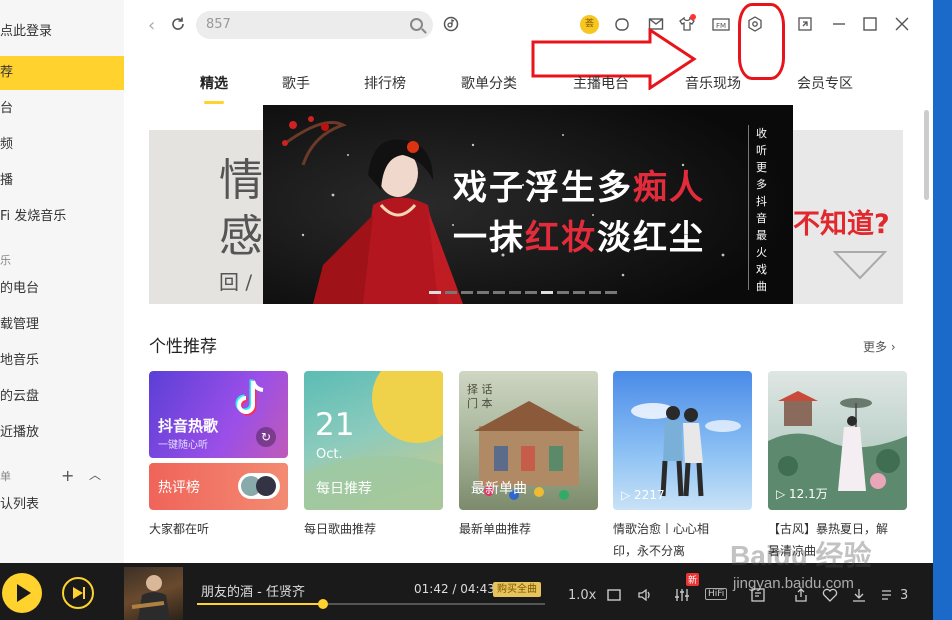 This screenshot has width=952, height=620. I want to click on sidebar-item-recommend: 荐, so click(62, 73).